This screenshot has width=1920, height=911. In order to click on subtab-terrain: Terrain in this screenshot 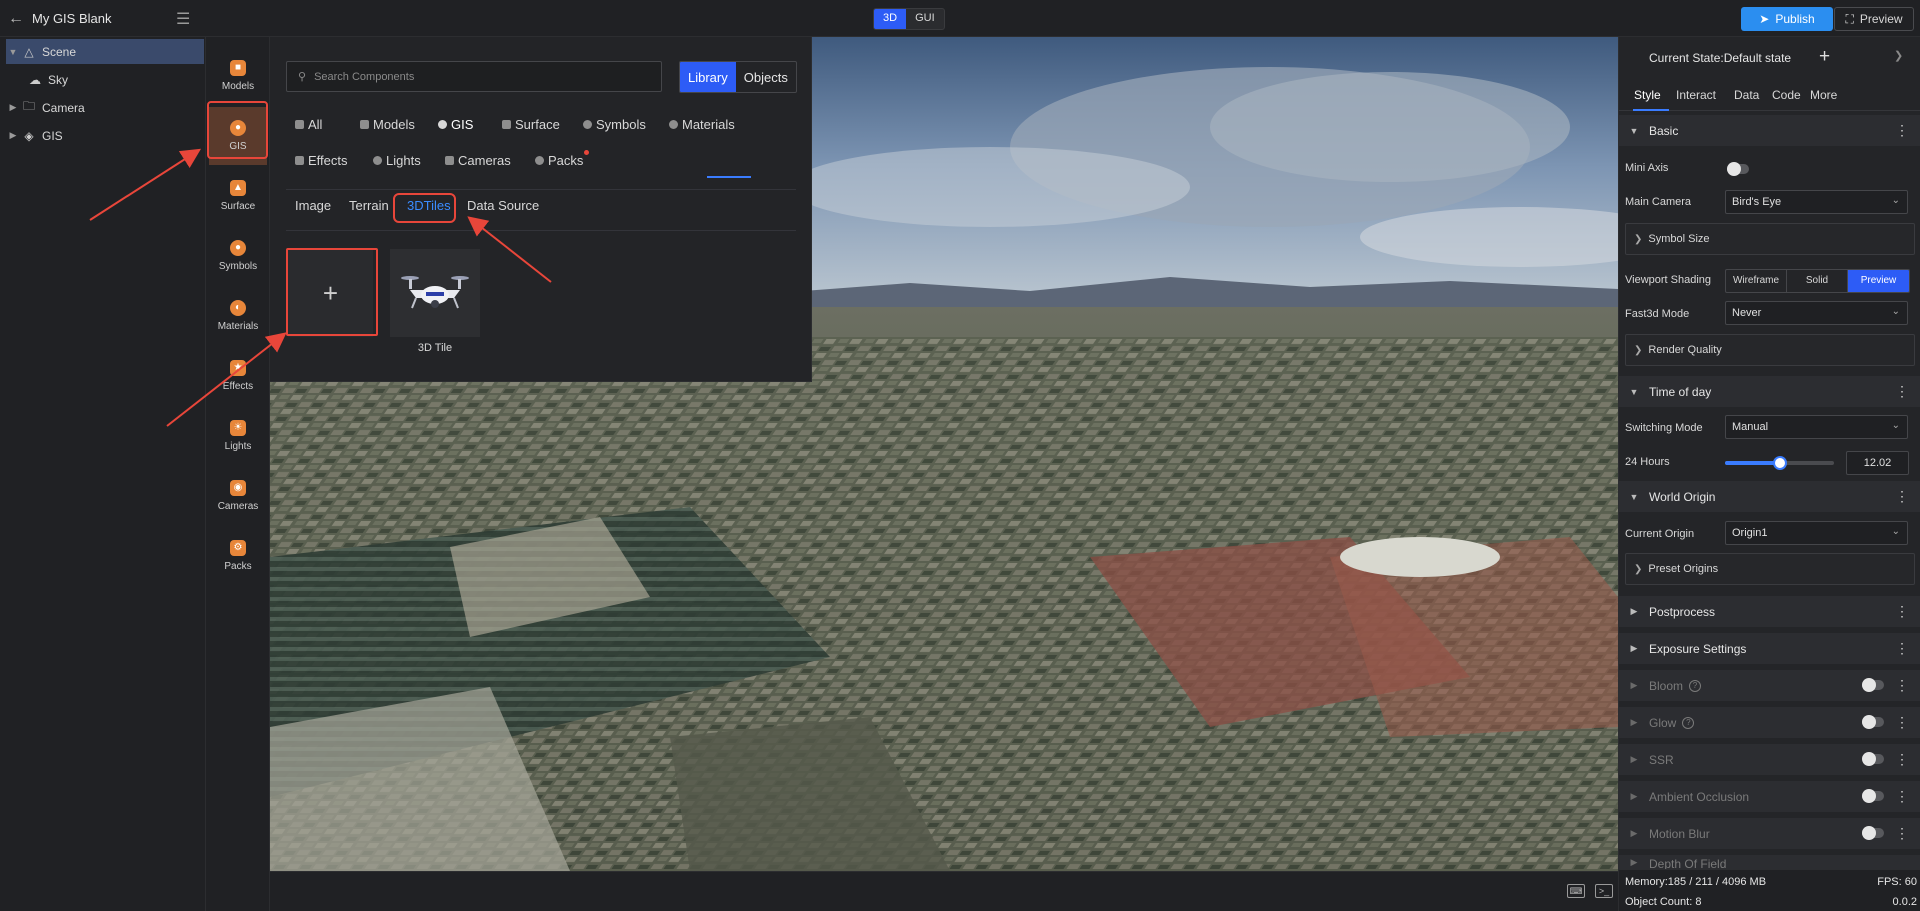, I will do `click(369, 205)`.